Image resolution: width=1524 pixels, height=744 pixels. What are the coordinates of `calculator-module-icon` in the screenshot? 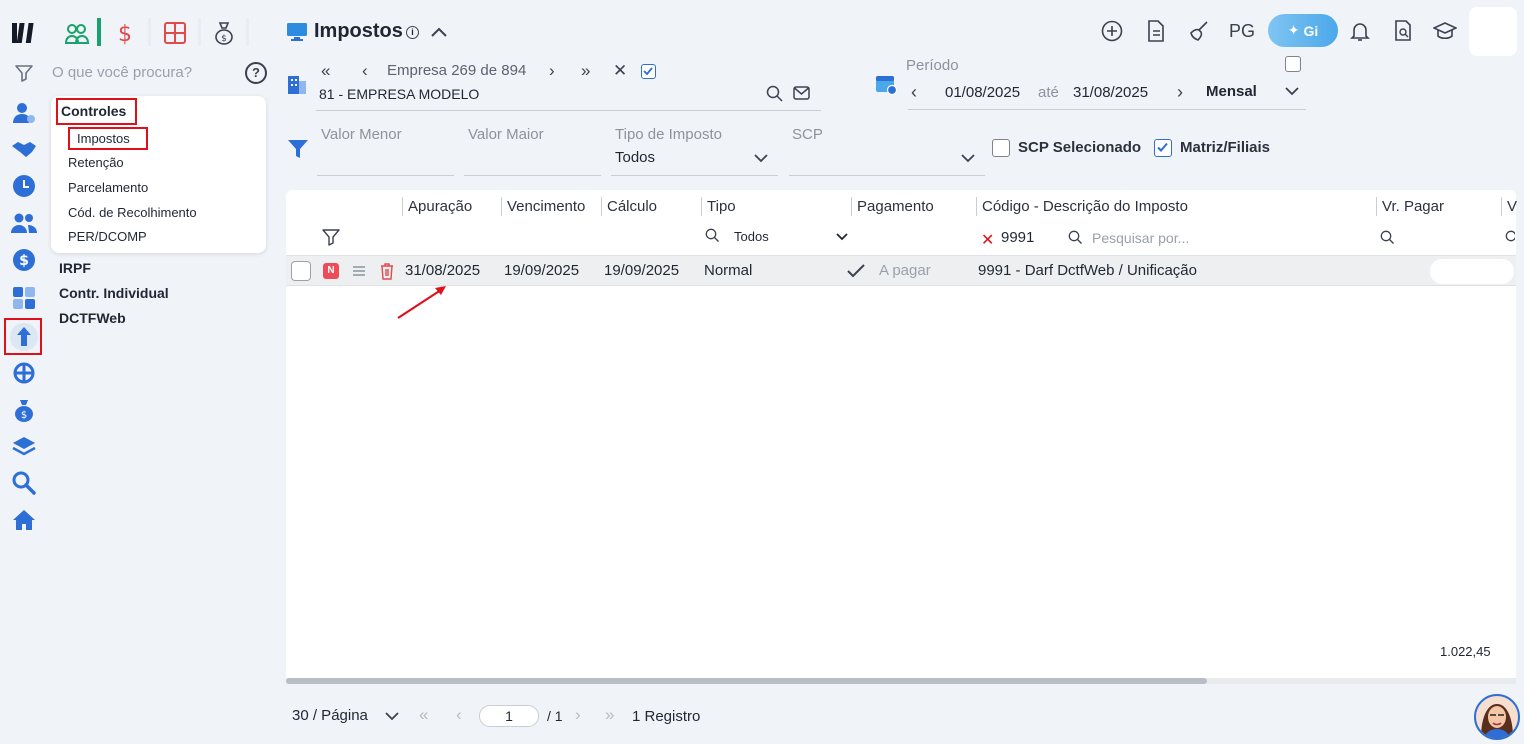 It's located at (175, 33).